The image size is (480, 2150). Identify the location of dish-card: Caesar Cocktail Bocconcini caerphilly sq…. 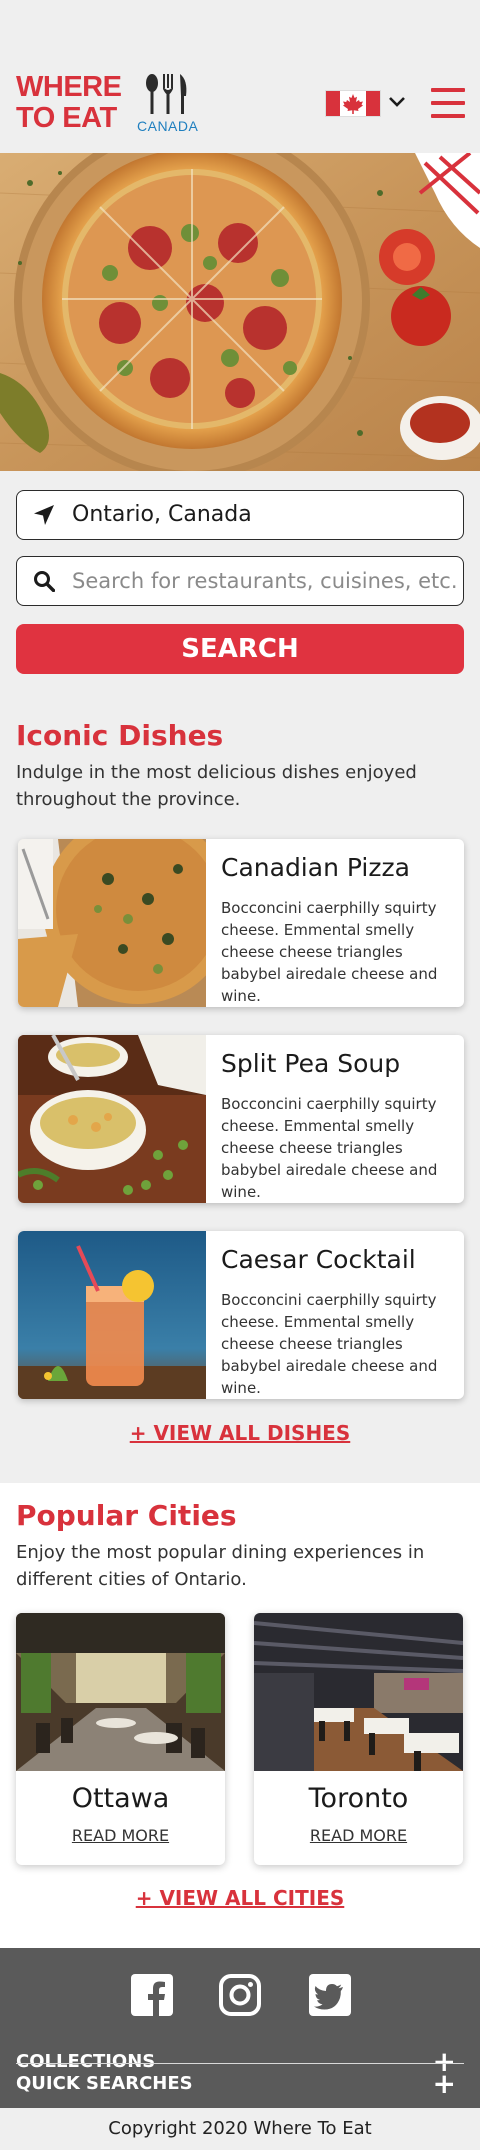
(241, 1315).